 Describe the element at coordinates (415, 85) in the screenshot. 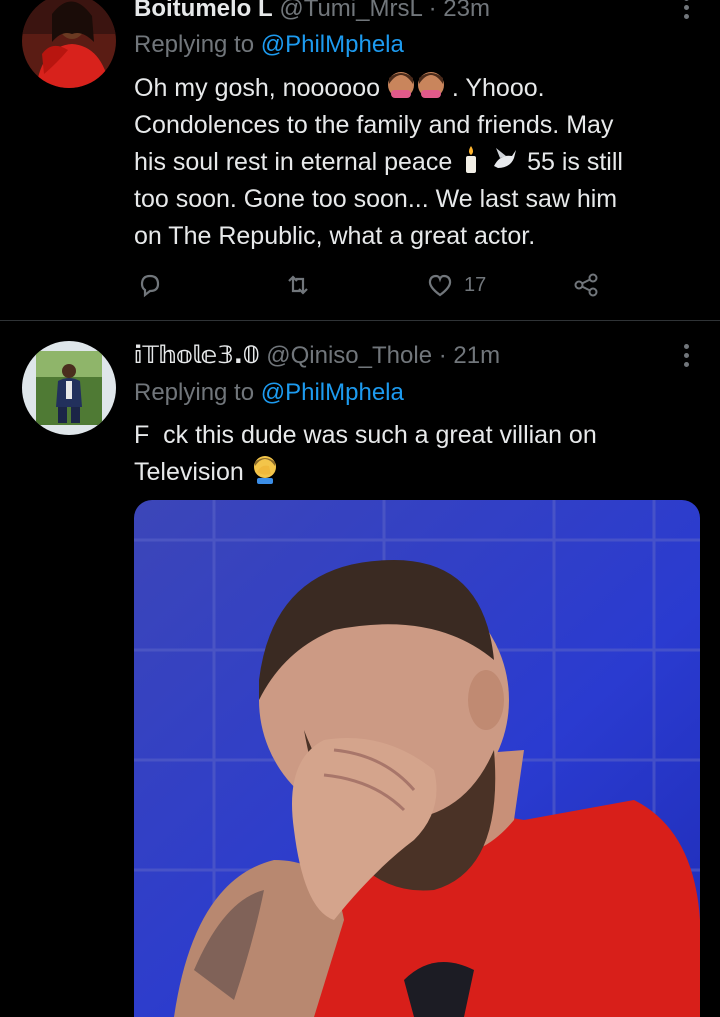

I see `woman-gesturing-no-emoji` at that location.